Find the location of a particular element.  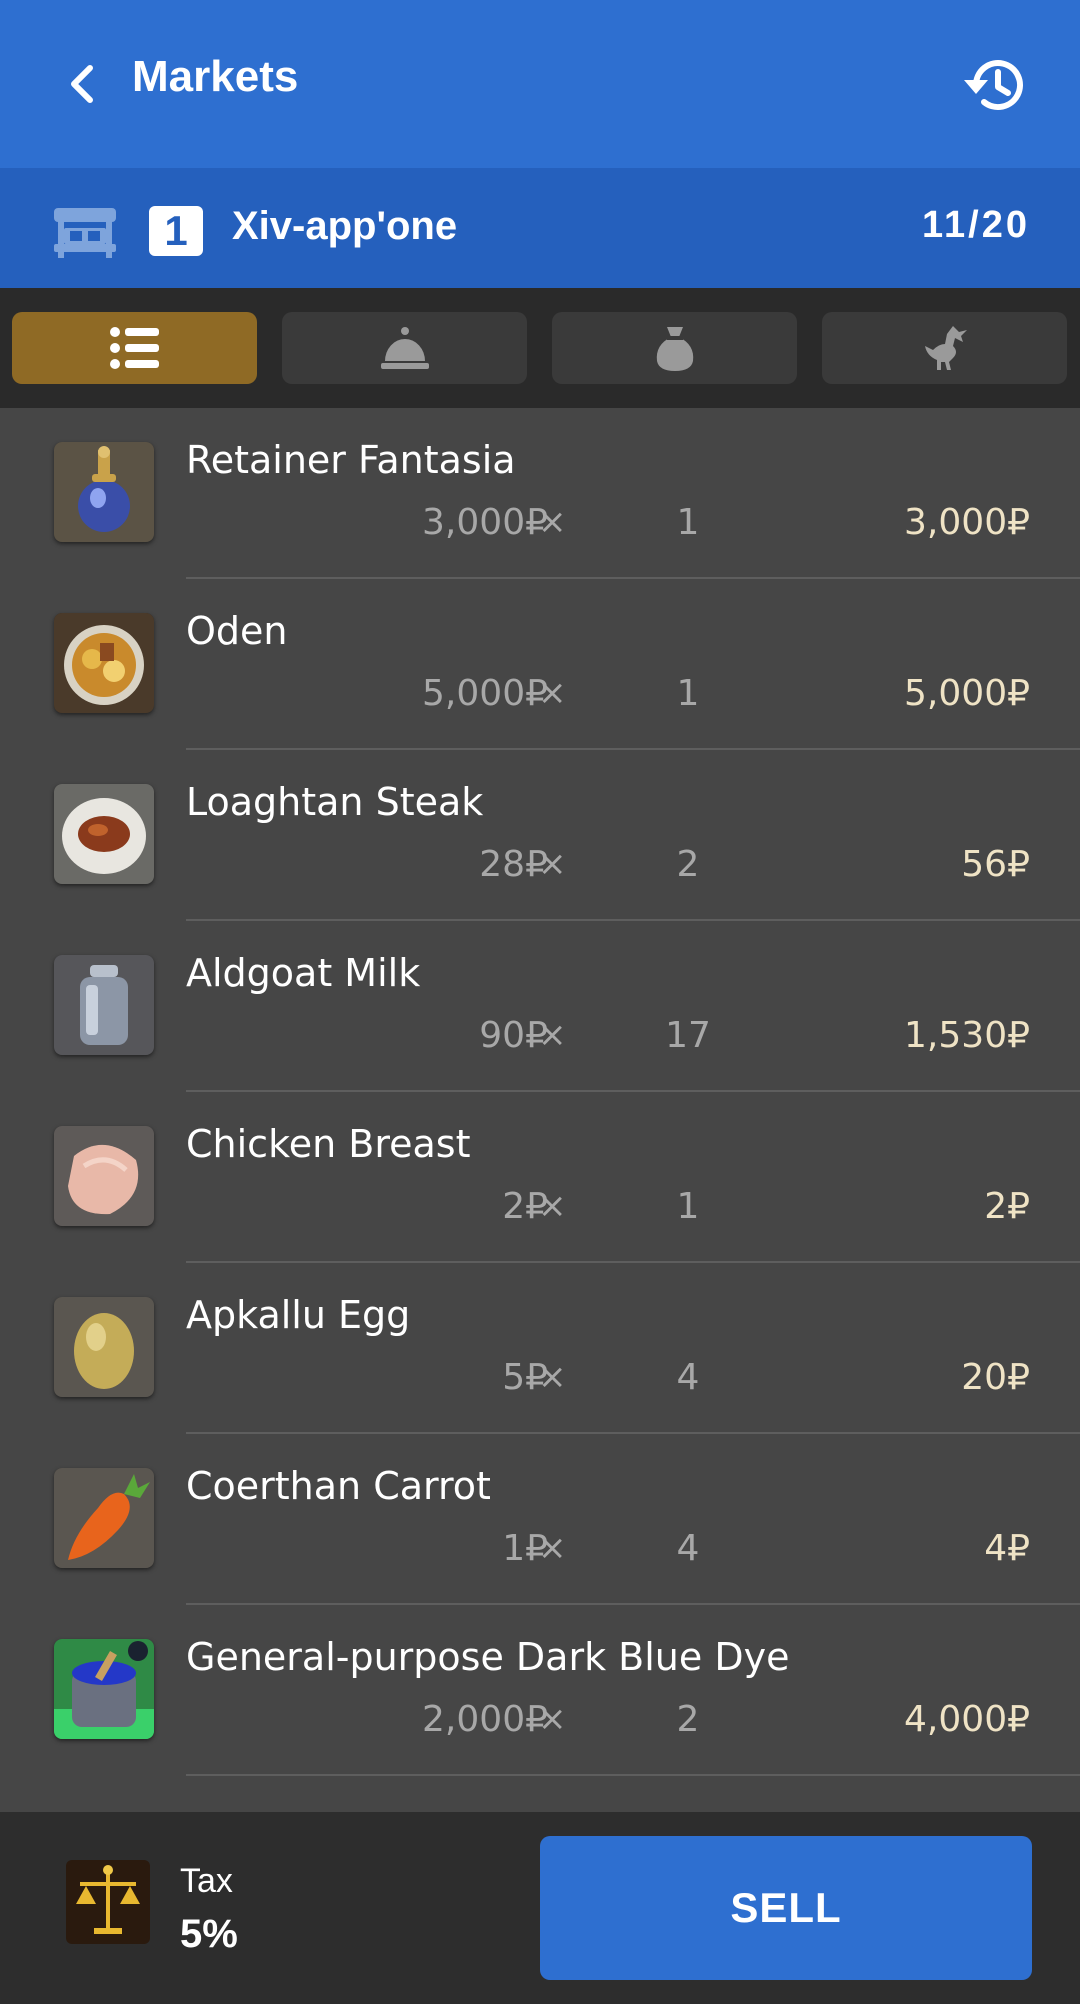

total-price: 5,000₽ is located at coordinates (967, 693).